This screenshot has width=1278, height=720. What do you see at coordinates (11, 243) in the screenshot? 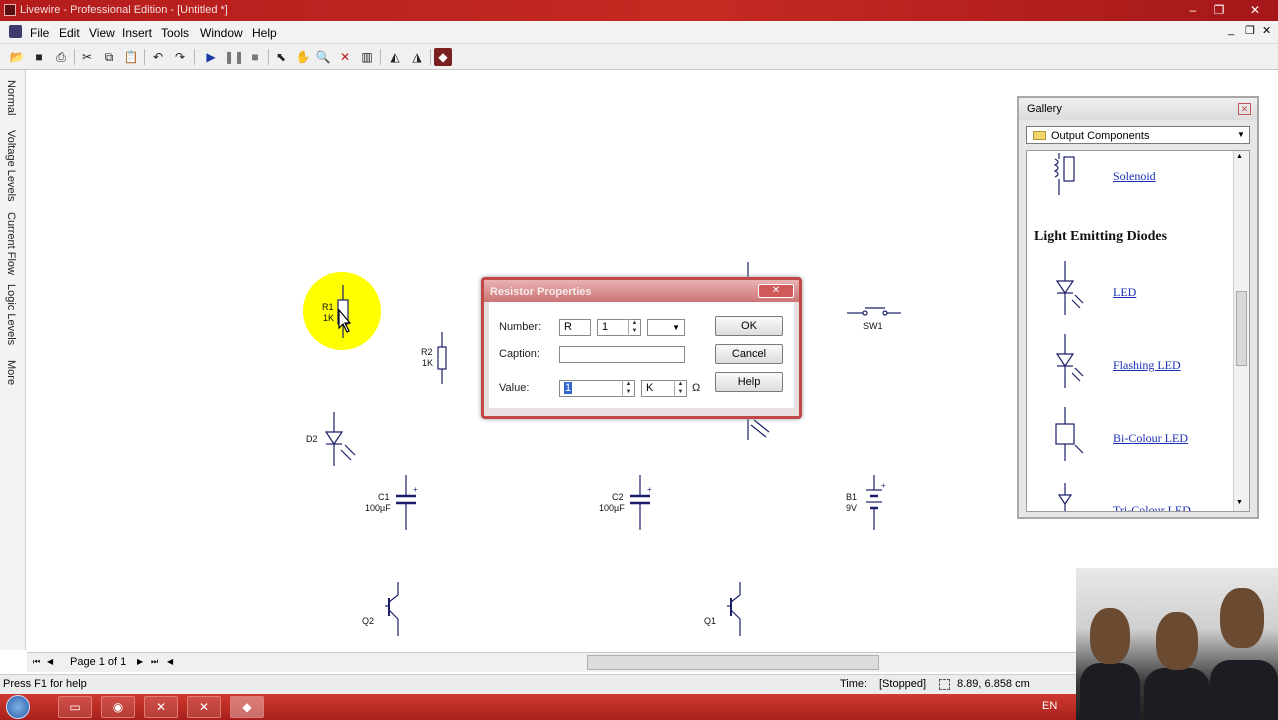
I see `tab-current-flow: Current Flow` at bounding box center [11, 243].